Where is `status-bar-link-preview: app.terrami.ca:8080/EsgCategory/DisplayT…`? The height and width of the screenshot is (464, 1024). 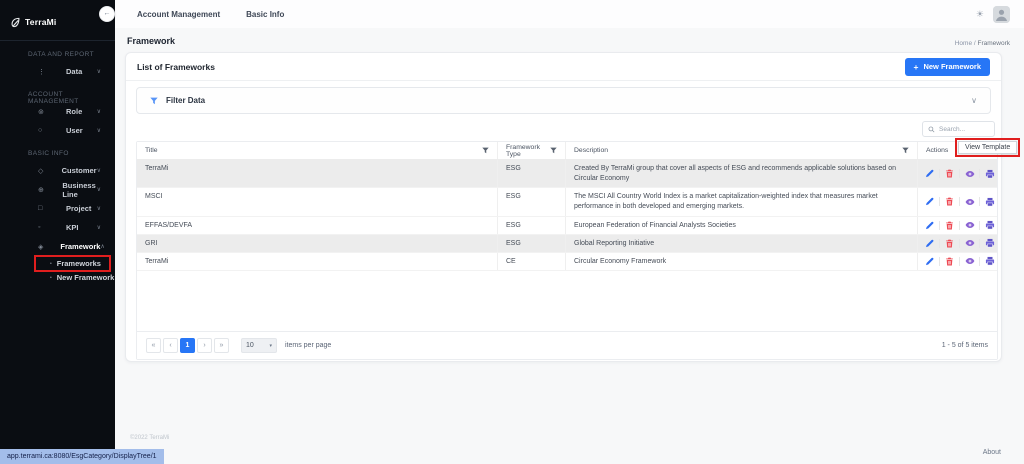 status-bar-link-preview: app.terrami.ca:8080/EsgCategory/DisplayT… is located at coordinates (82, 456).